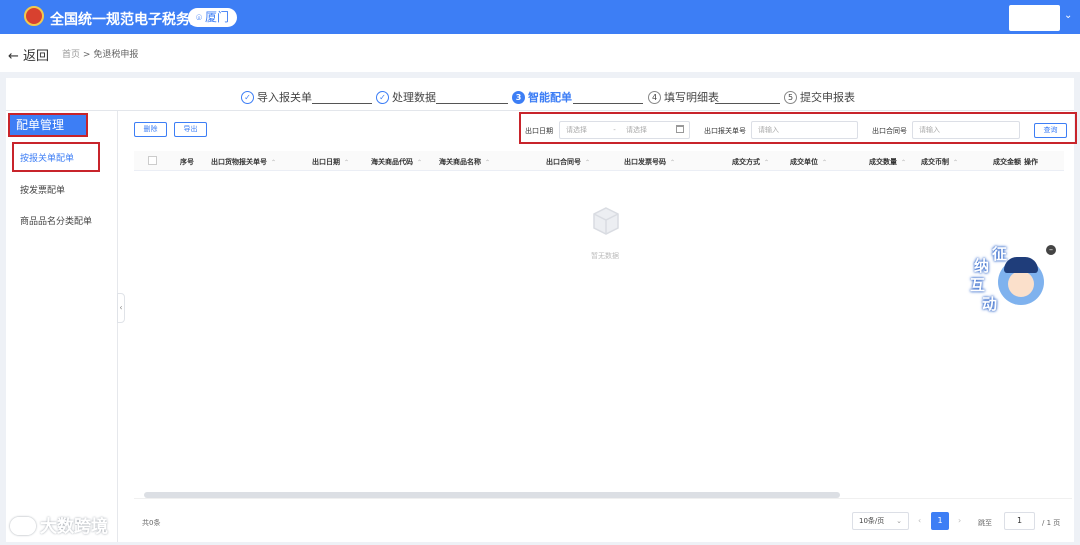  Describe the element at coordinates (1010, 281) in the screenshot. I see `interaction-mascot-widget: 征 纳 互 动` at that location.